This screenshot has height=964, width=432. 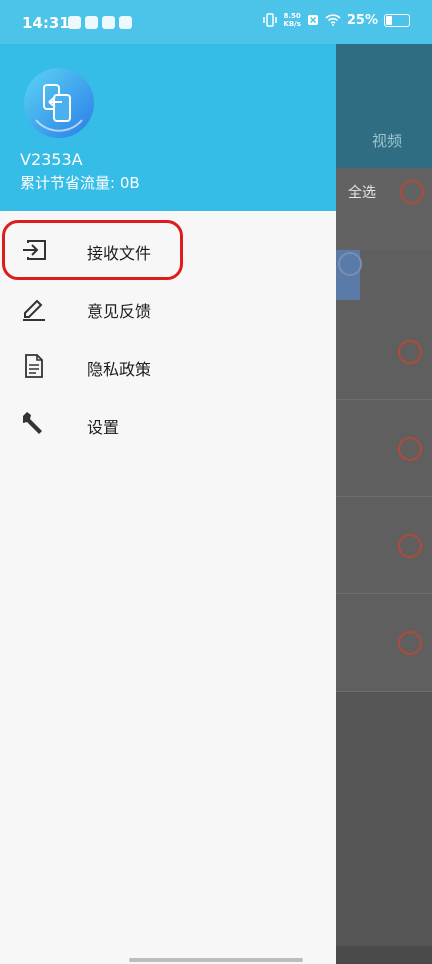 I want to click on app-logo-icon, so click(x=59, y=103).